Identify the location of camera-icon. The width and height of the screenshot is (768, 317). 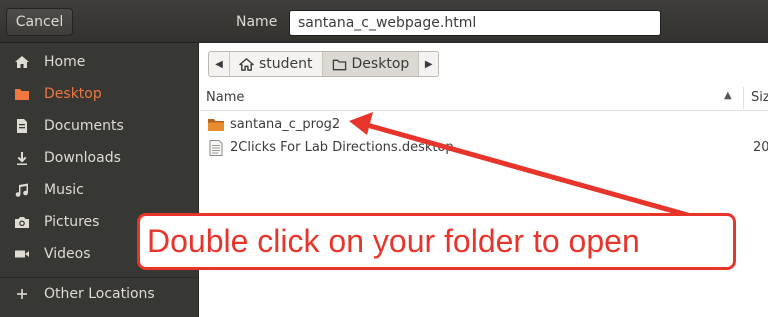
(22, 222).